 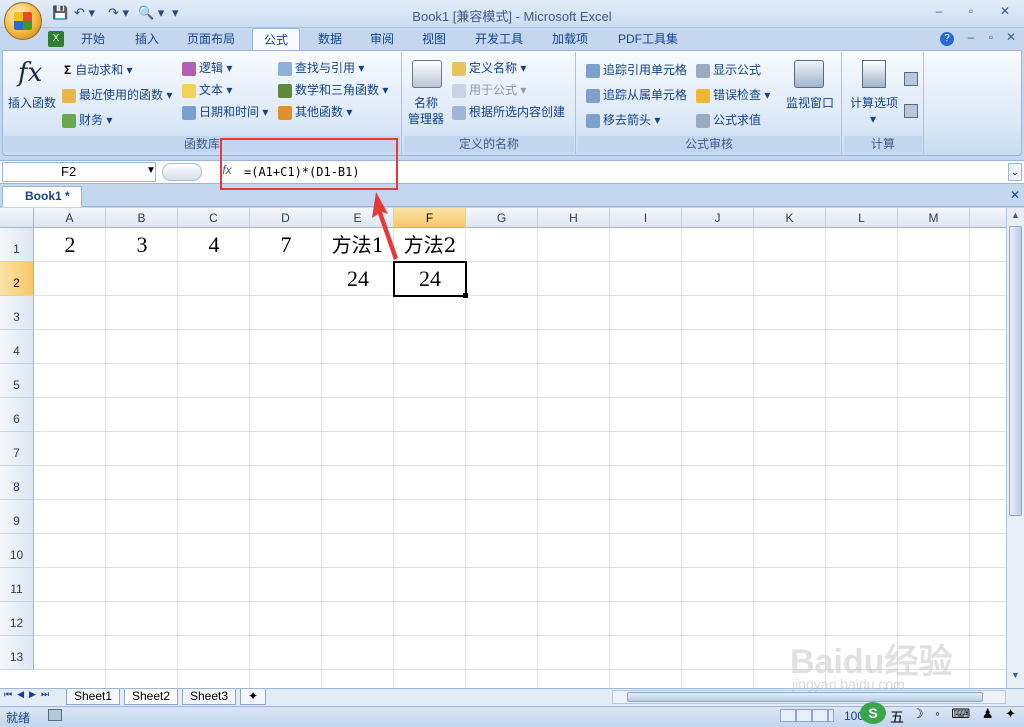 I want to click on tab-insert: 插入, so click(x=147, y=39).